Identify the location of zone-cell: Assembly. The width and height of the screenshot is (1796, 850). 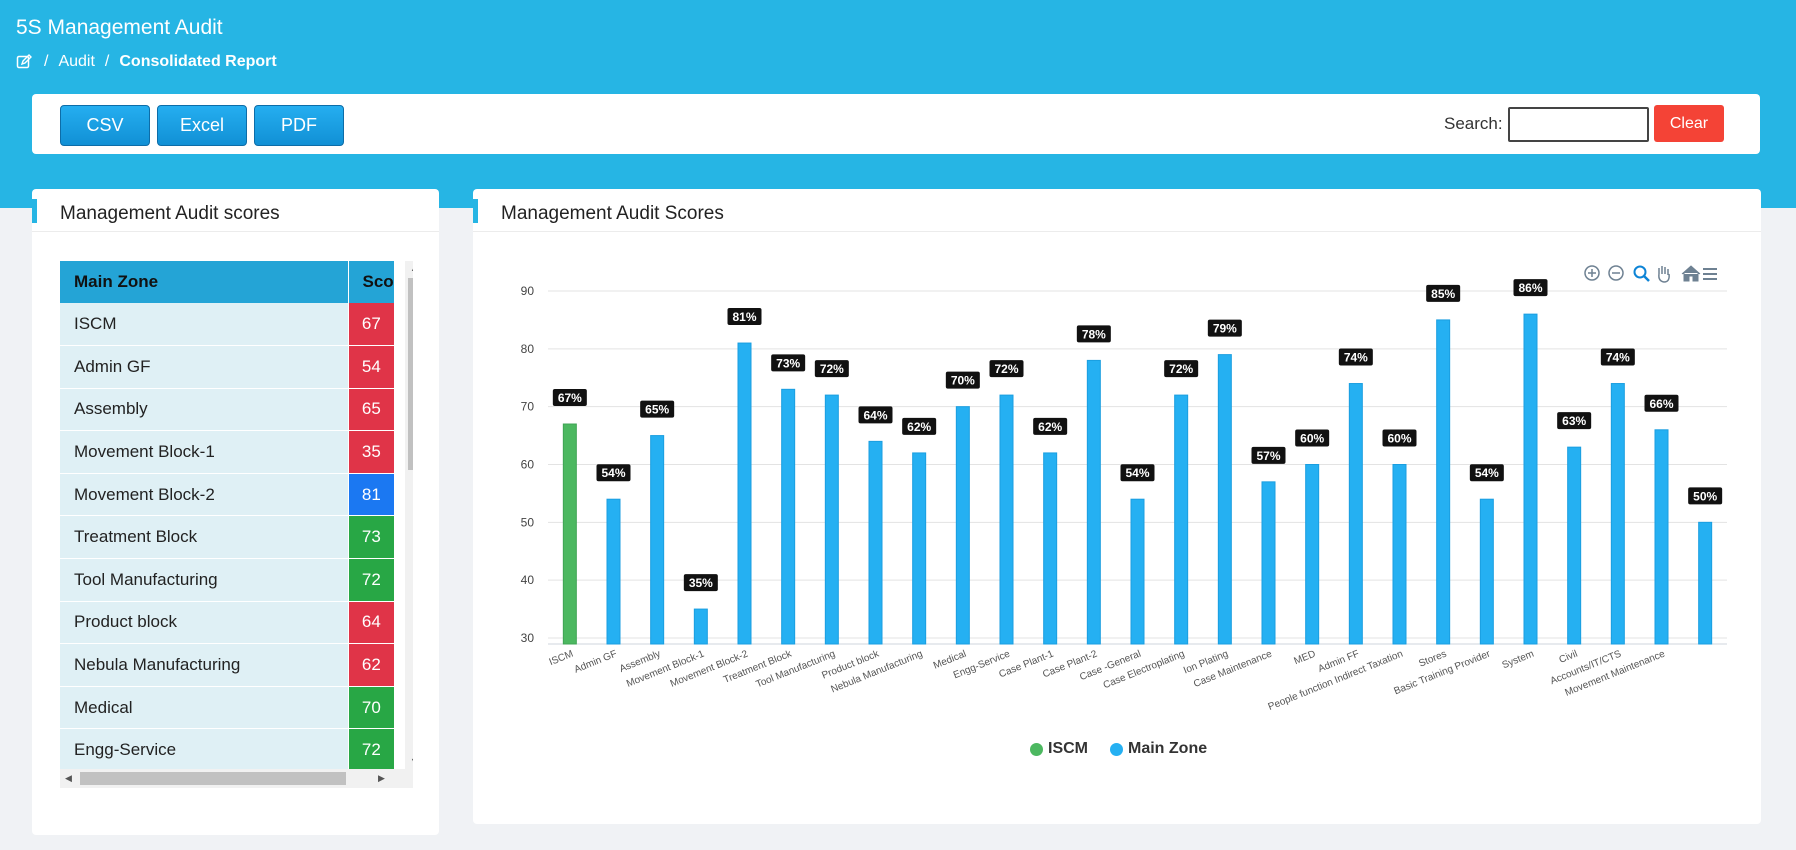
(204, 410).